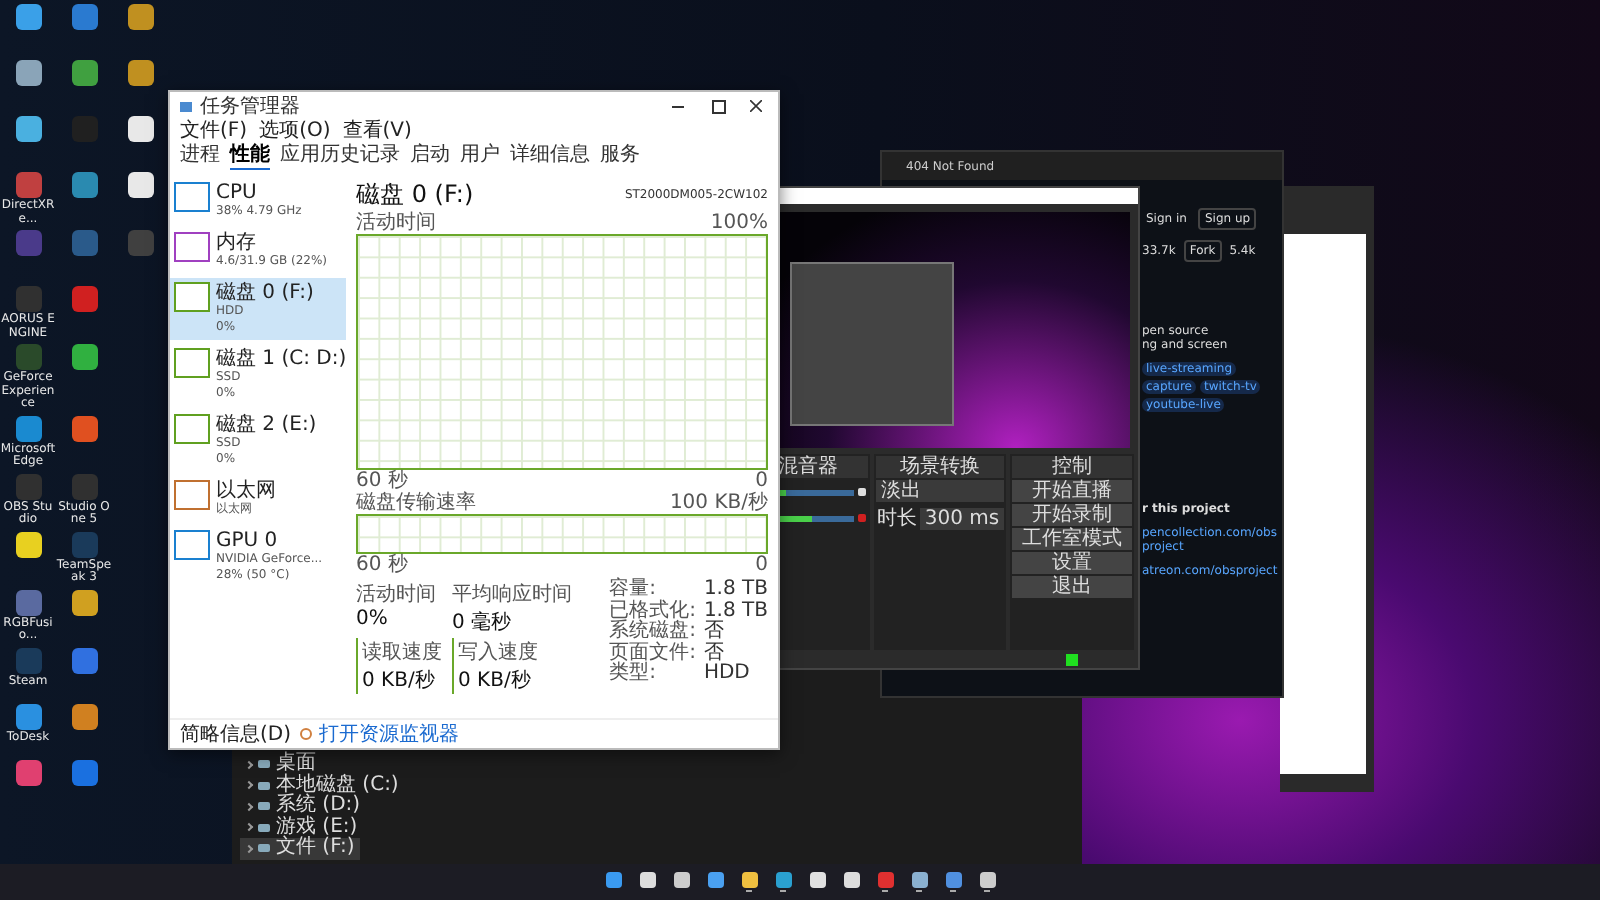  Describe the element at coordinates (550, 157) in the screenshot. I see `tab: 详细信息` at that location.